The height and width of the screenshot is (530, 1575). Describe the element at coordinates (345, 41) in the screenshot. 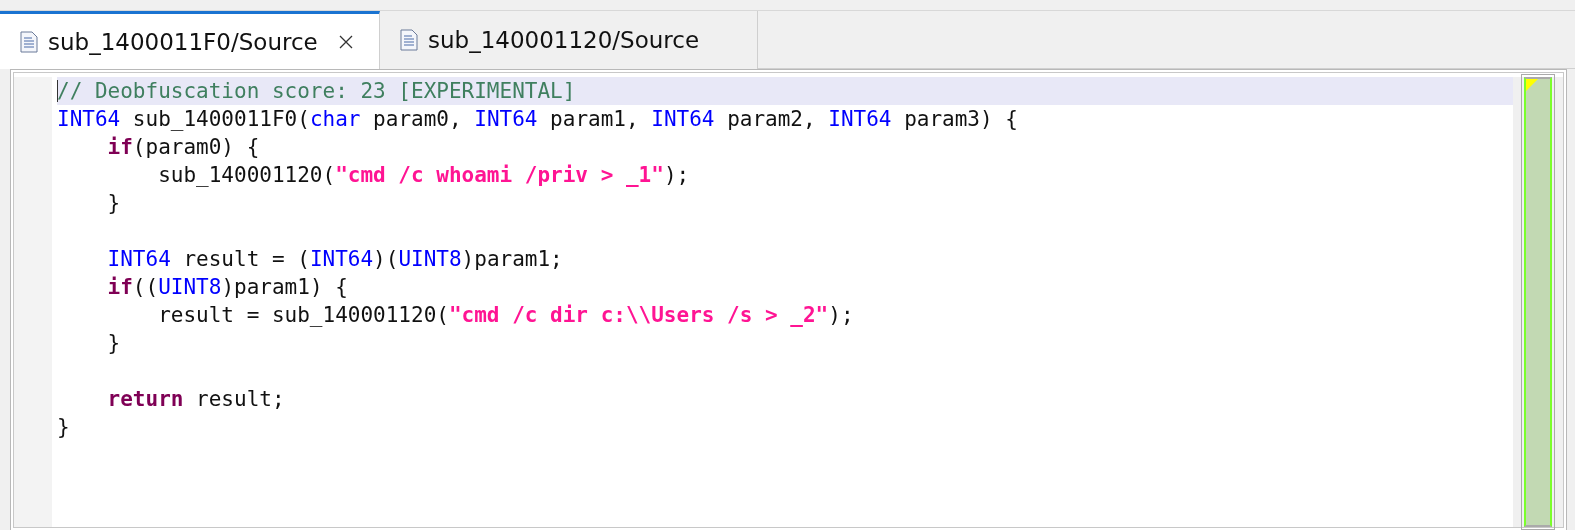

I see `close-icon` at that location.